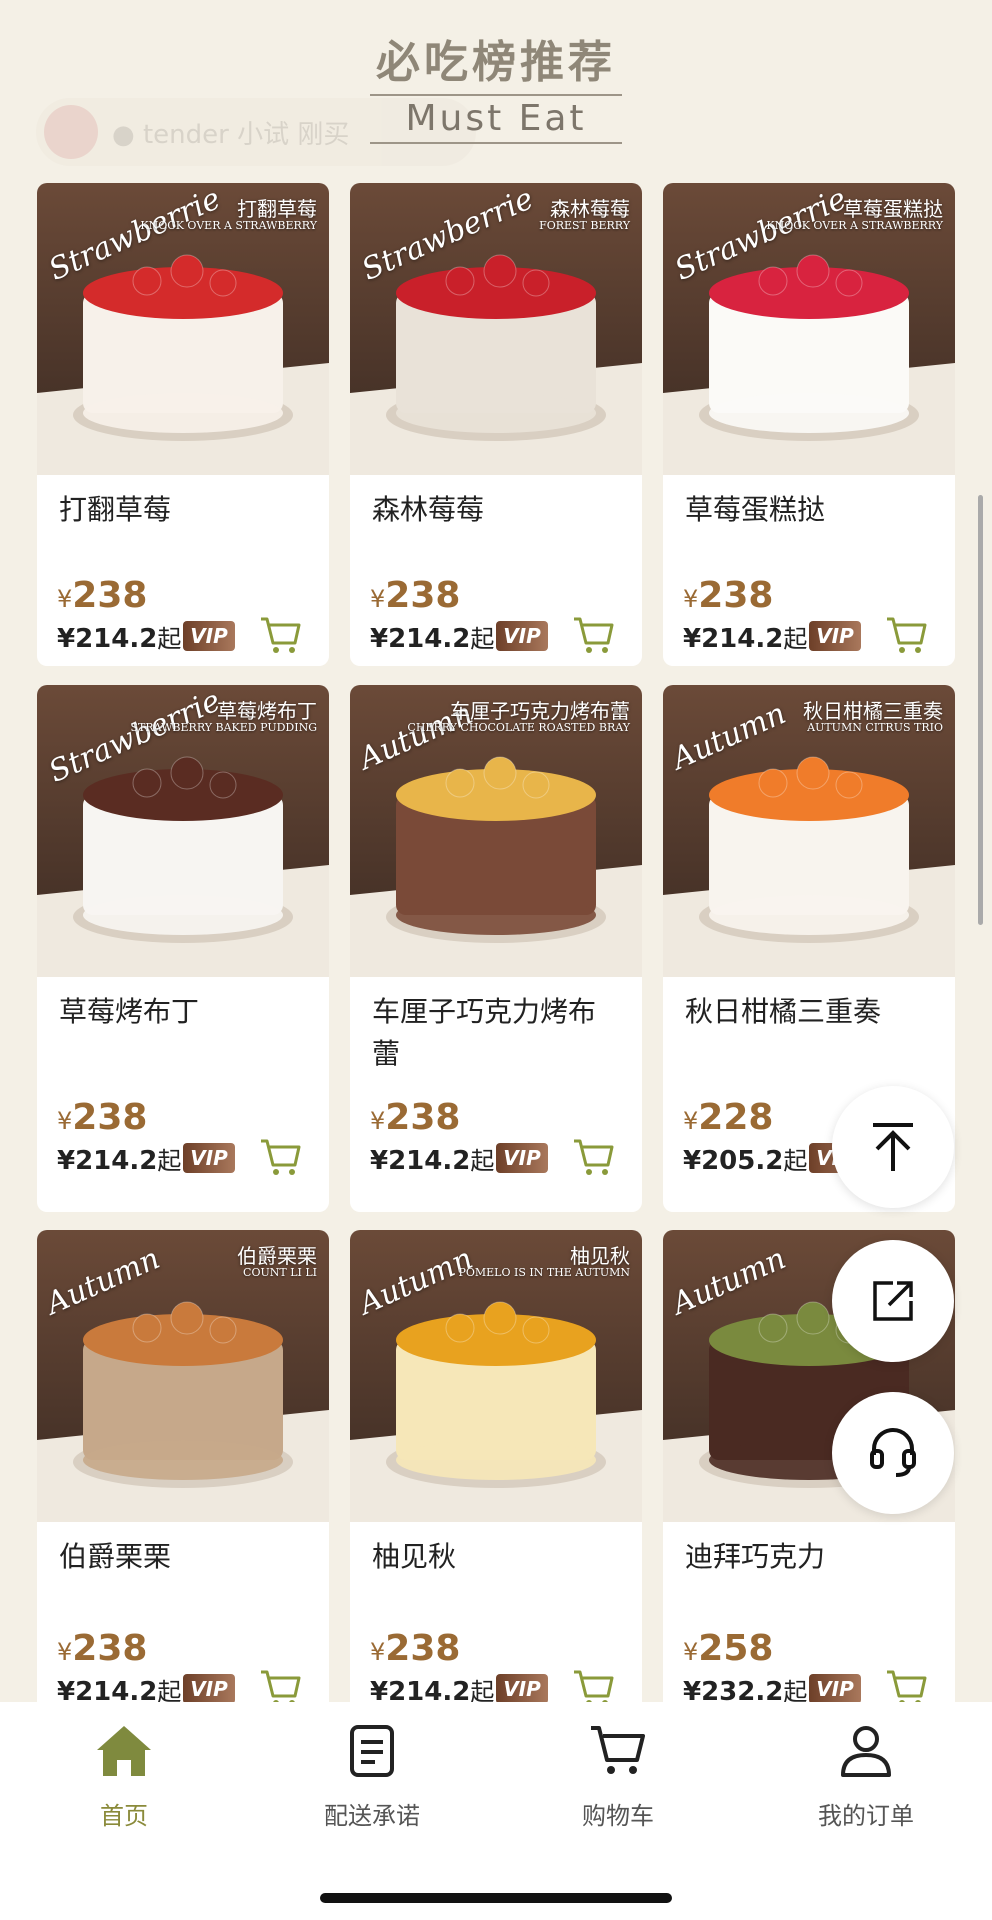 The height and width of the screenshot is (1920, 992). What do you see at coordinates (810, 1557) in the screenshot?
I see `product-name: 迪拜巧克力` at bounding box center [810, 1557].